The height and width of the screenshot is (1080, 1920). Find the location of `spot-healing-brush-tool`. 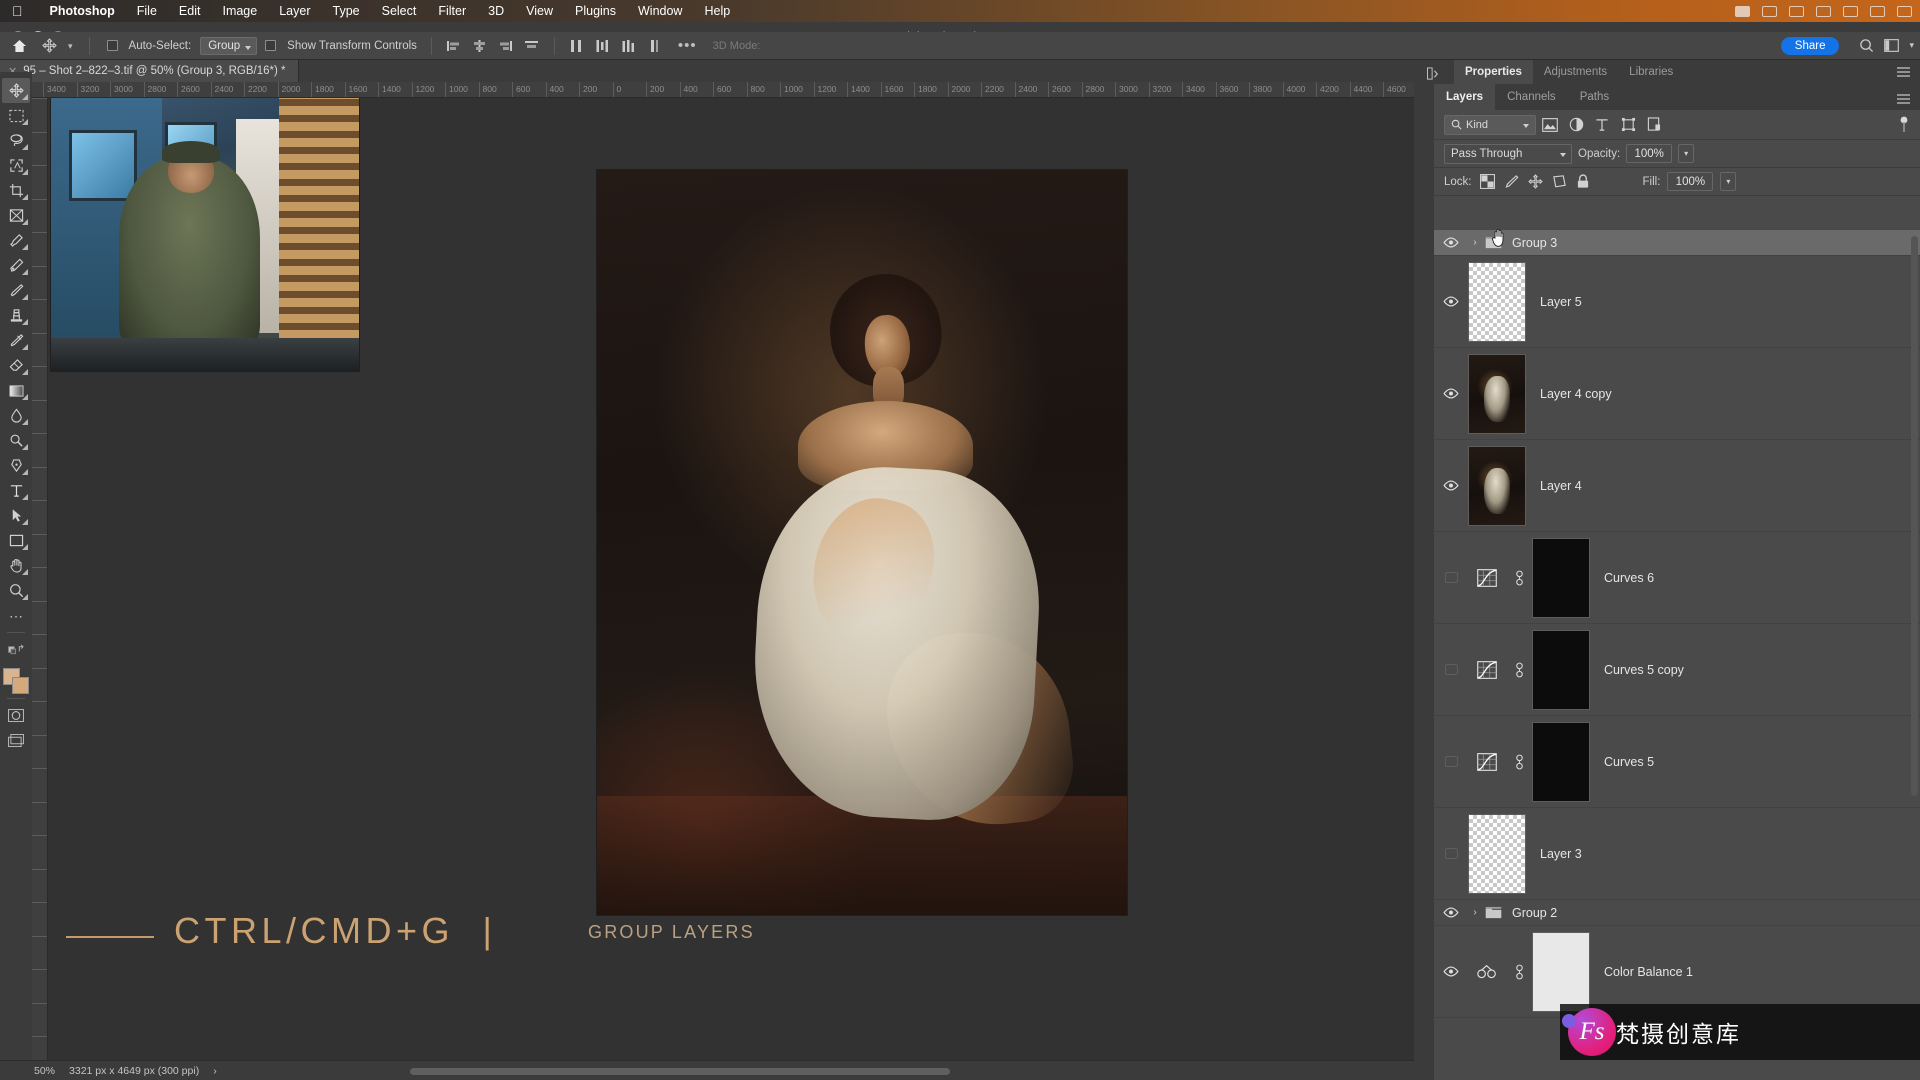

spot-healing-brush-tool is located at coordinates (16, 265).